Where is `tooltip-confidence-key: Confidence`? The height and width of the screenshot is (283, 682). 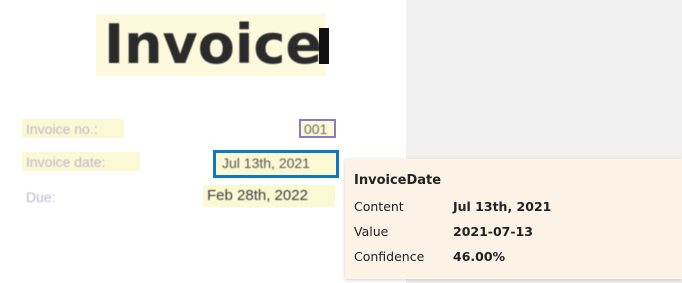 tooltip-confidence-key: Confidence is located at coordinates (389, 256).